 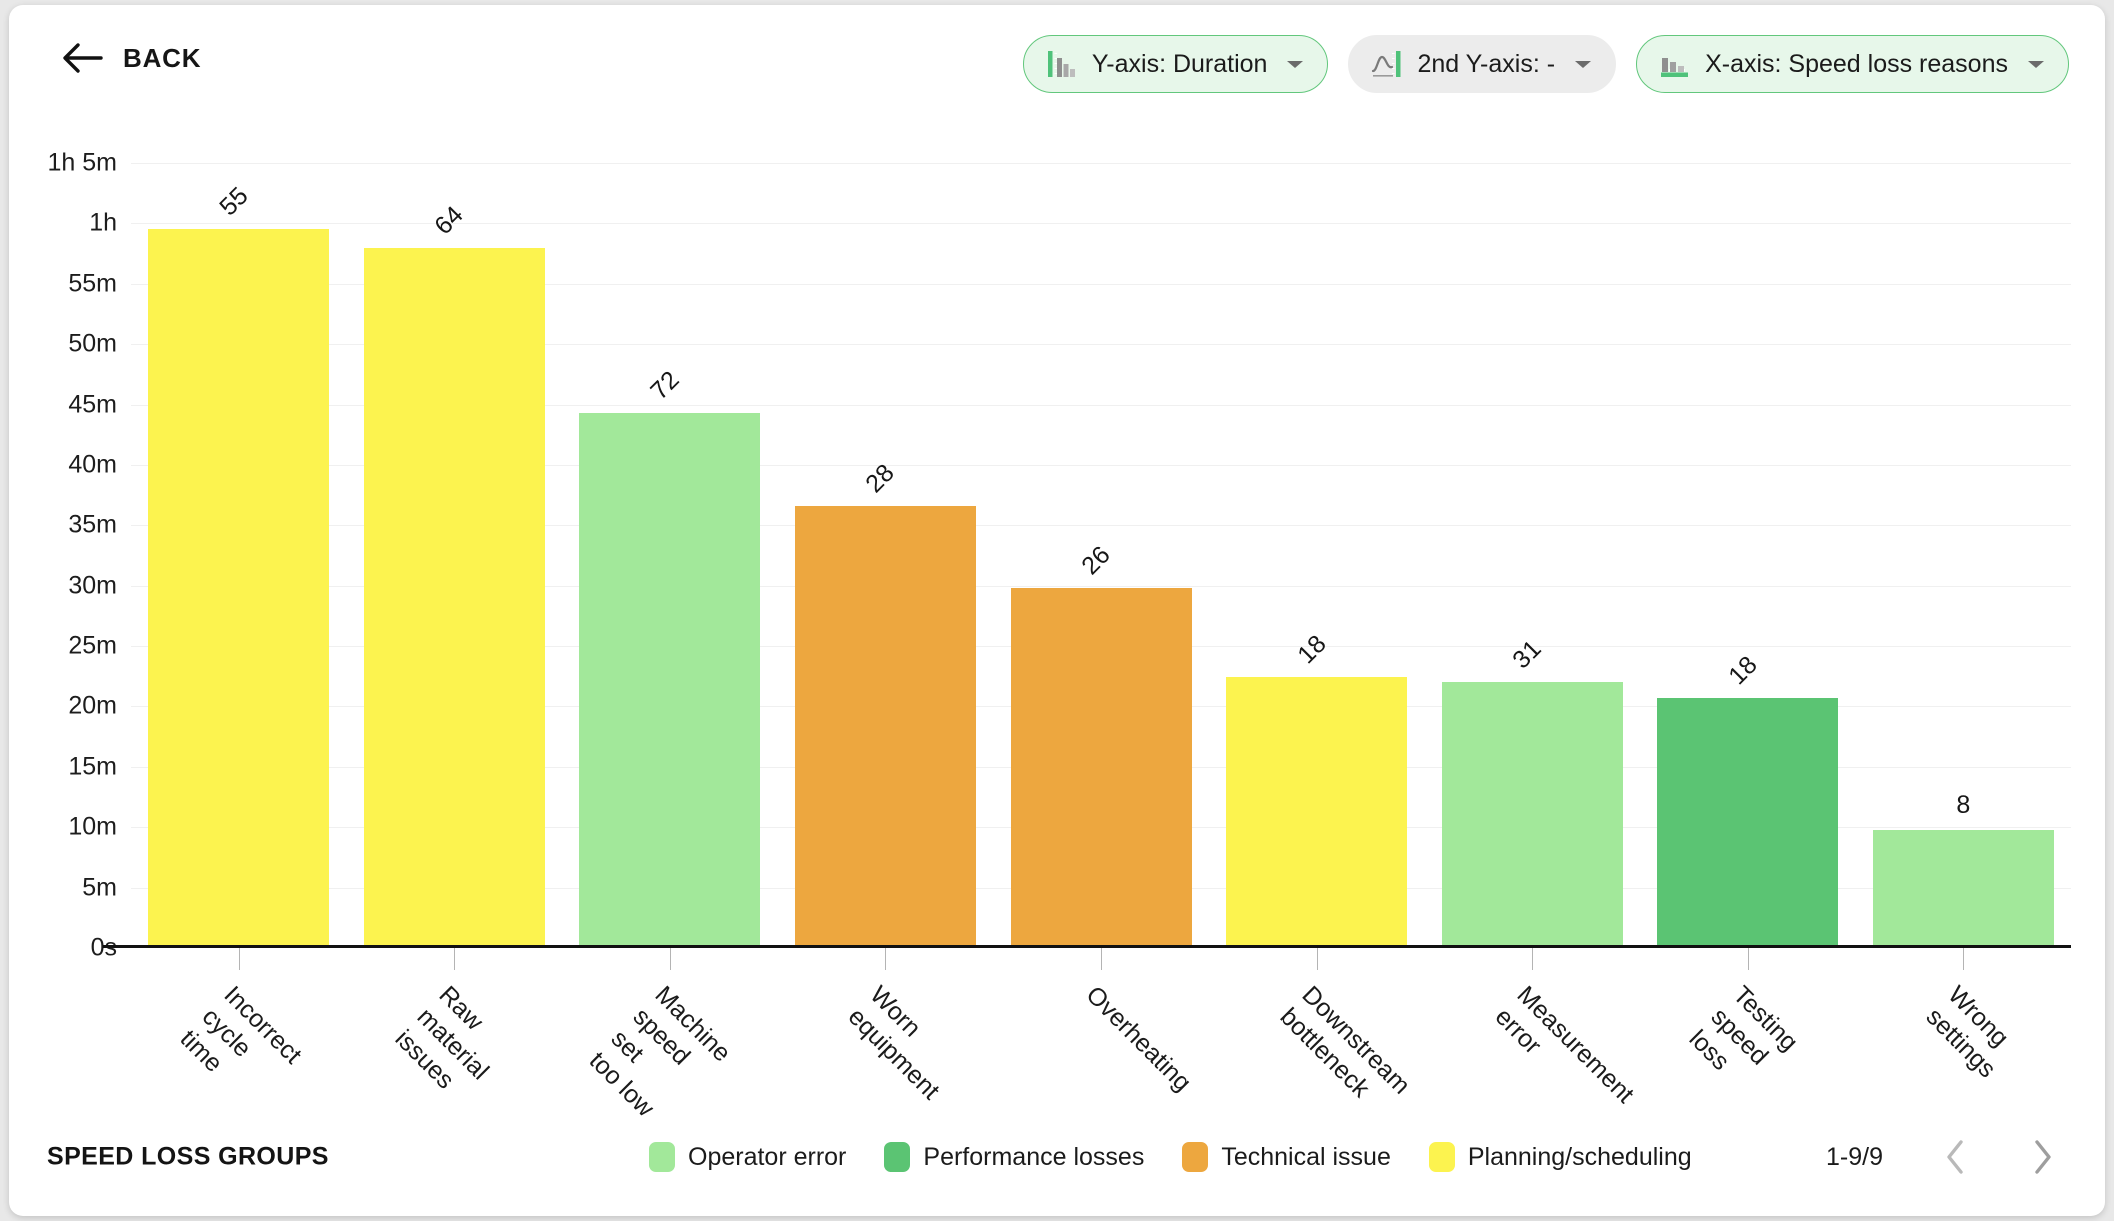 I want to click on bar: 26, so click(x=1101, y=744).